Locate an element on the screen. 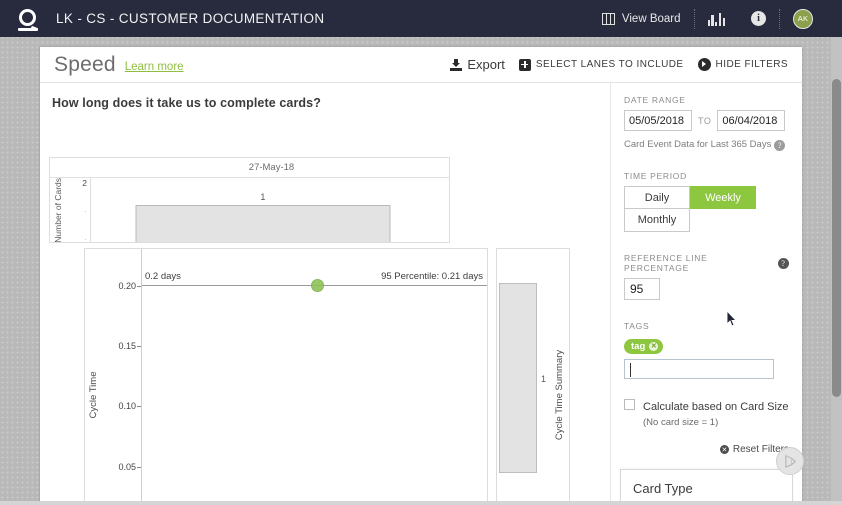 Image resolution: width=842 pixels, height=505 pixels. card-type-label: Card Type is located at coordinates (663, 488).